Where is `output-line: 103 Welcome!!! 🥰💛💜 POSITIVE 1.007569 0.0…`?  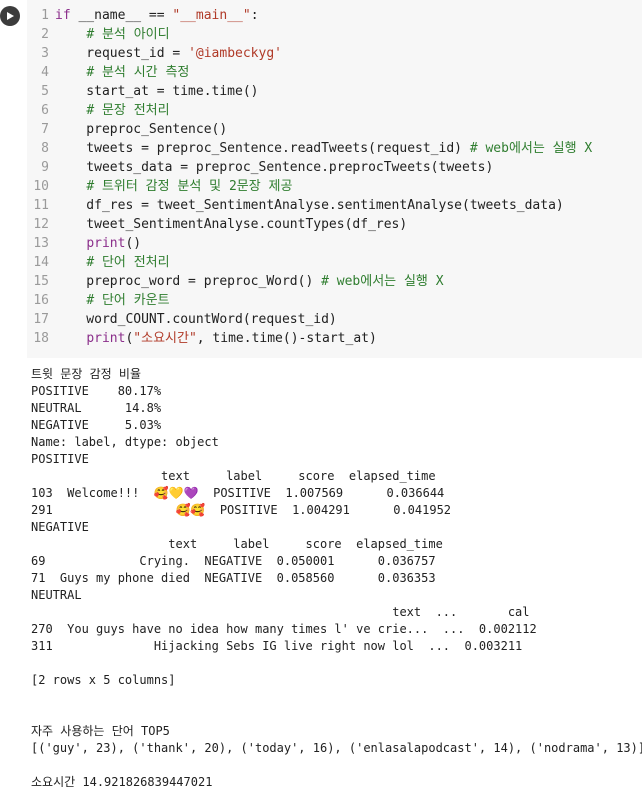
output-line: 103 Welcome!!! 🥰💛💜 POSITIVE 1.007569 0.0… is located at coordinates (238, 493).